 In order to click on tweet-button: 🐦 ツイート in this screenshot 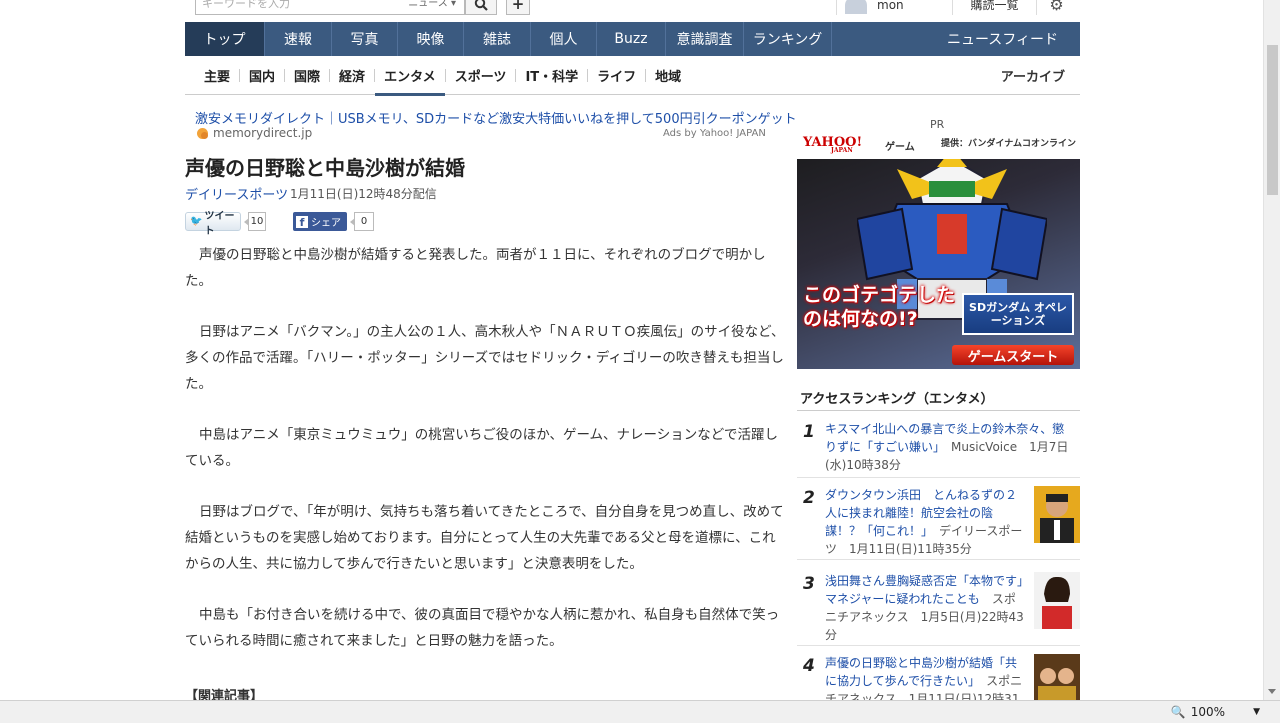, I will do `click(213, 224)`.